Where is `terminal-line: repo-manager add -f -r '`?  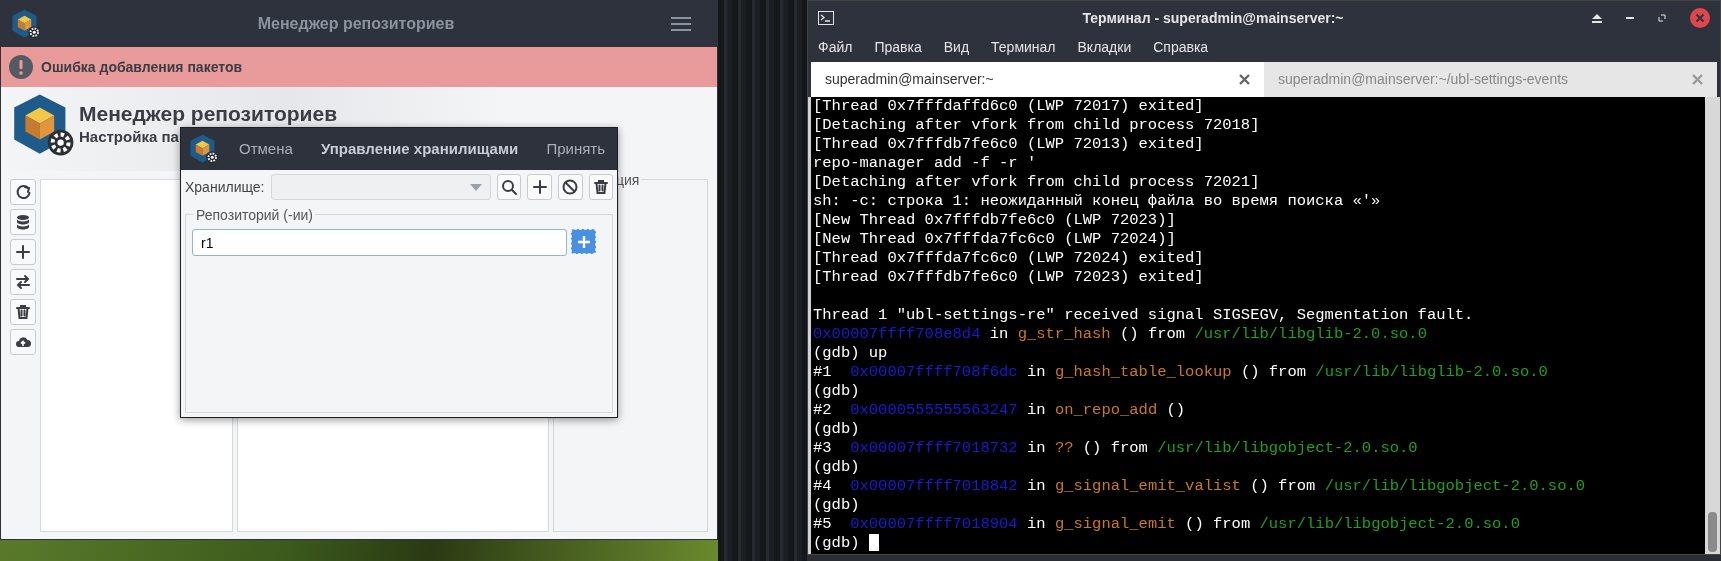
terminal-line: repo-manager add -f -r ' is located at coordinates (925, 163).